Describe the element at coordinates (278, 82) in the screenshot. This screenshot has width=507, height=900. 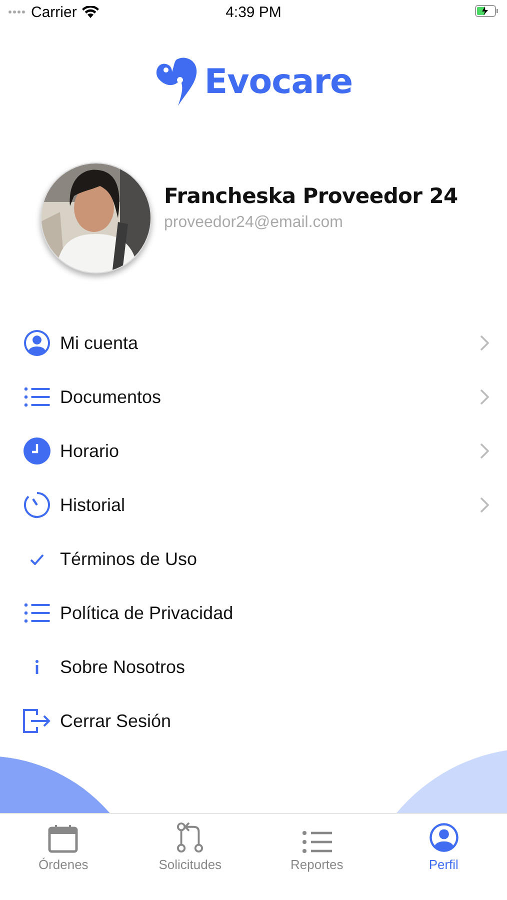
I see `logo-text: Evocare` at that location.